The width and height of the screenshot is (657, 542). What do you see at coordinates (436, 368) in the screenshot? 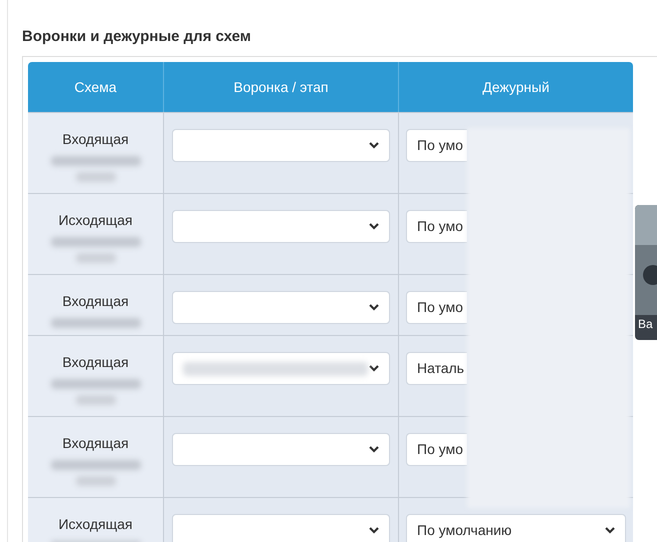
I see `dropdown: Наталь` at bounding box center [436, 368].